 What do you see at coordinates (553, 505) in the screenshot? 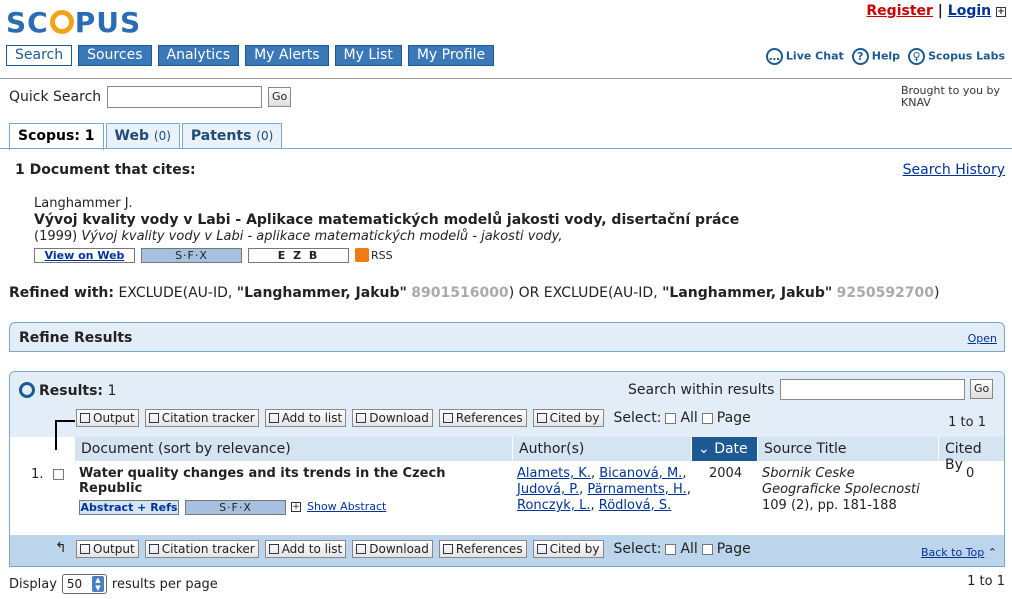
I see `author-link: Ronczyk, L.` at bounding box center [553, 505].